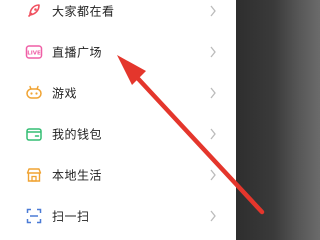  I want to click on menu-item-label: 本地生活, so click(77, 175).